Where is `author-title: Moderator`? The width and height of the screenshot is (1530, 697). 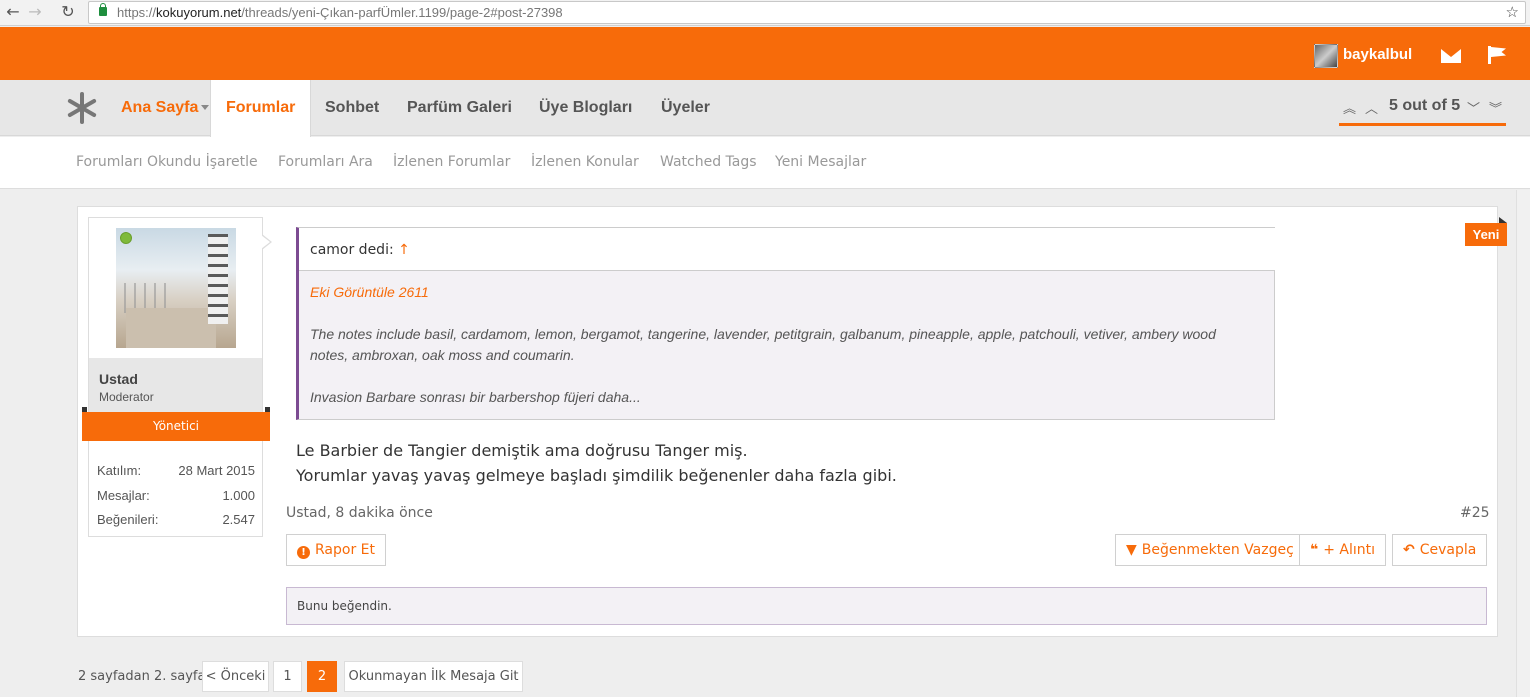
author-title: Moderator is located at coordinates (126, 397).